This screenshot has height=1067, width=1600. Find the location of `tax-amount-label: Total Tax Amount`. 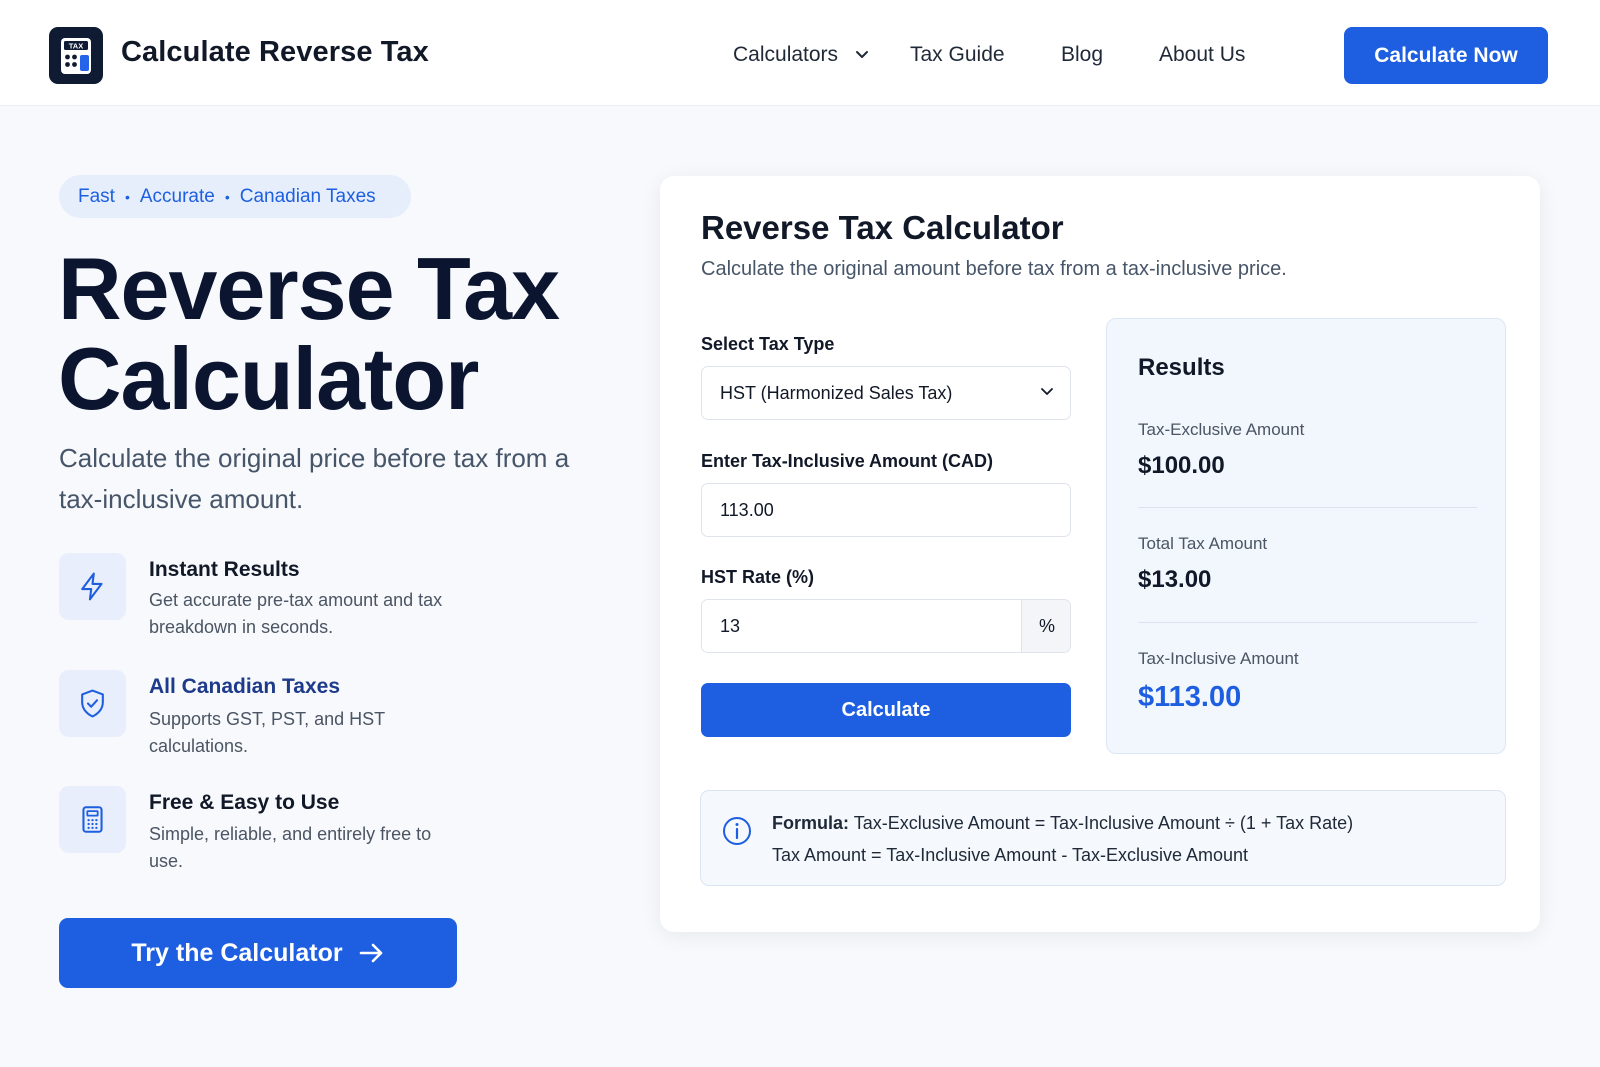

tax-amount-label: Total Tax Amount is located at coordinates (1203, 543).